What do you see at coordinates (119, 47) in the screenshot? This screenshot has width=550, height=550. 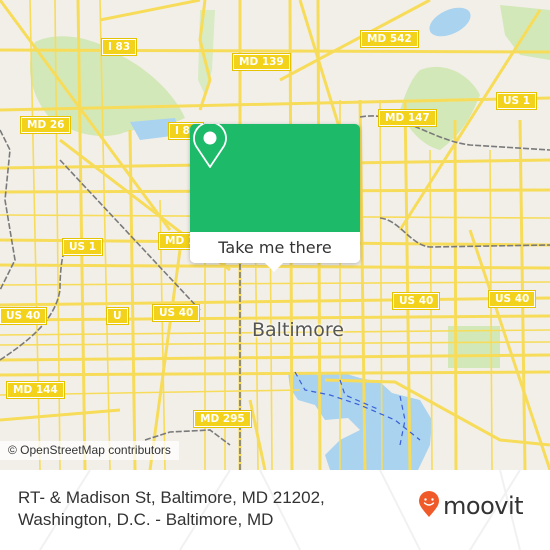 I see `route-shield-i83: I 83` at bounding box center [119, 47].